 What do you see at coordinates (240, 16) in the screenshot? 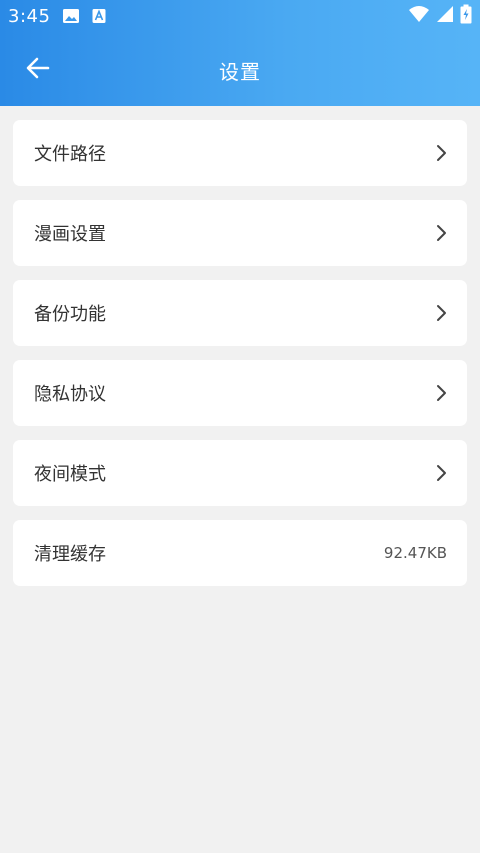
I see `status-bar: 3:45` at bounding box center [240, 16].